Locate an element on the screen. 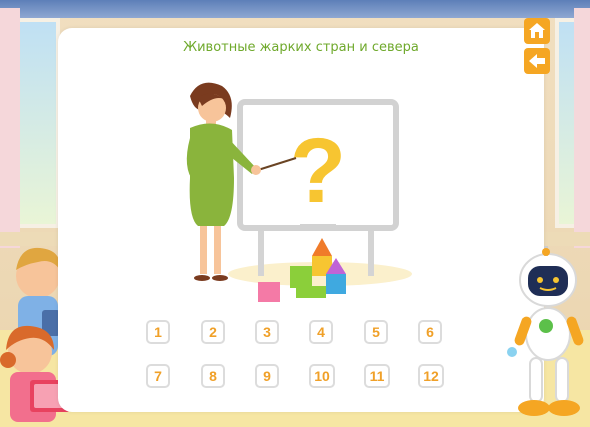 This screenshot has height=427, width=590. number-button-8: 8 is located at coordinates (213, 376).